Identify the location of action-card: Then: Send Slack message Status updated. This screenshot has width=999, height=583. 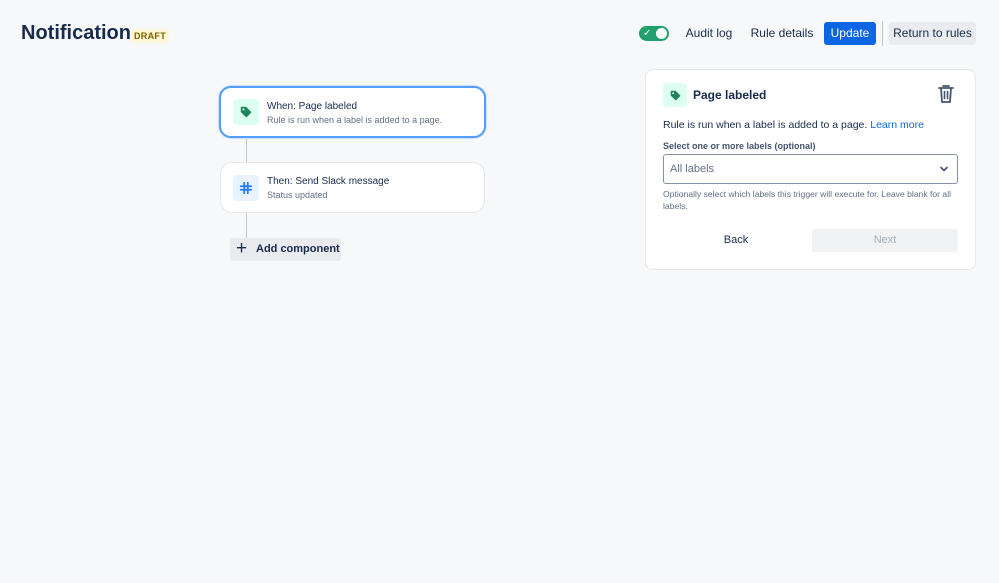
(352, 187).